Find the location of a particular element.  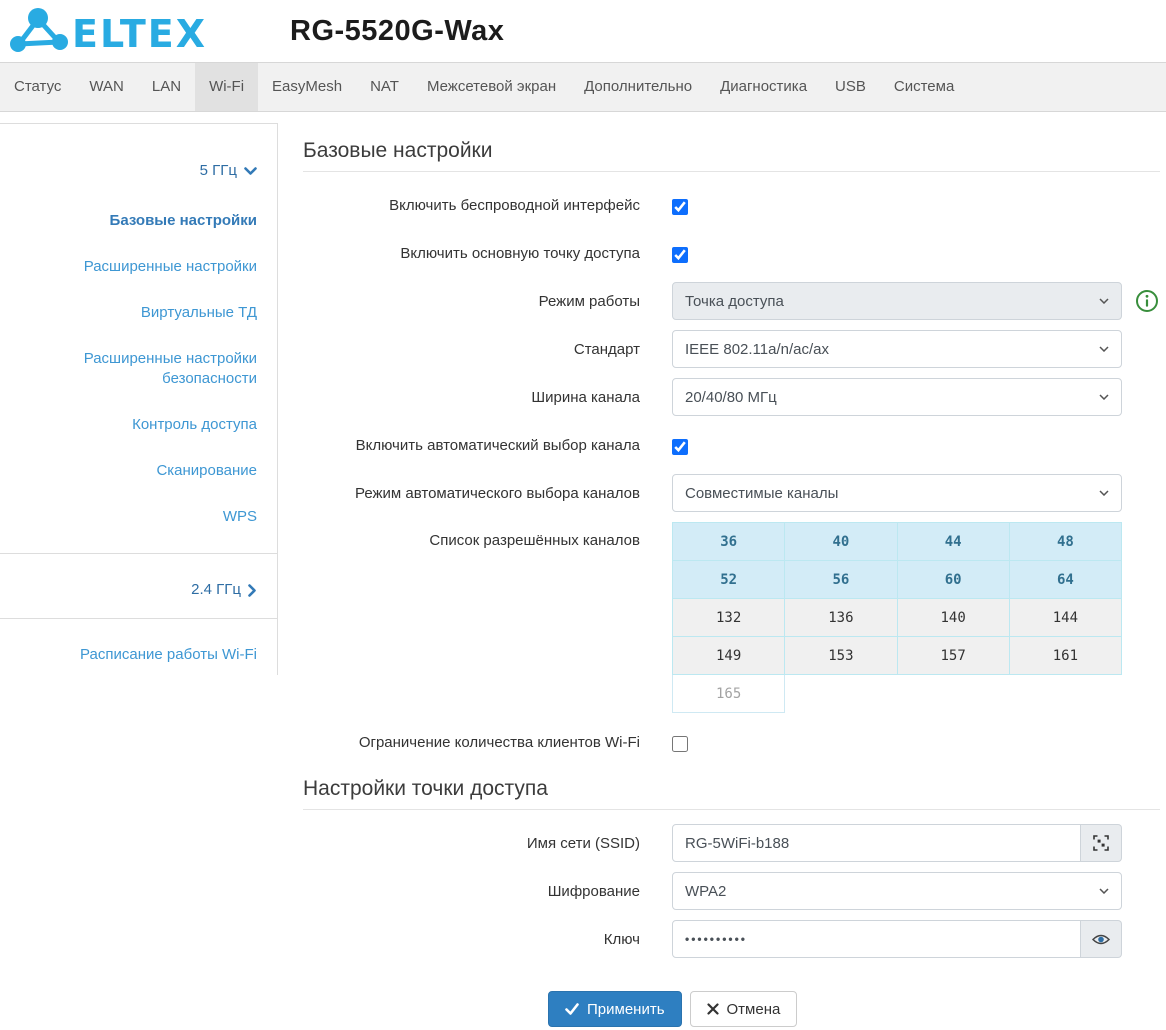

row-client-limit: Ограничение количества клиентов Wi-Fi is located at coordinates (731, 742).